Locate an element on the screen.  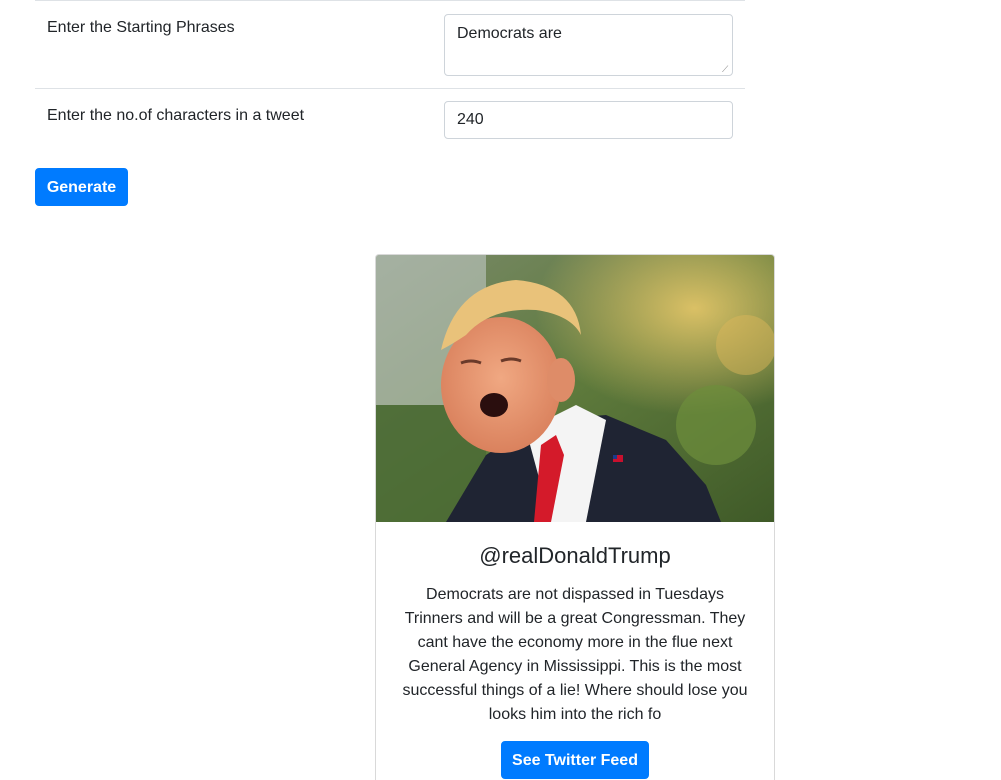
card-title: @realDonaldTrump is located at coordinates (575, 555).